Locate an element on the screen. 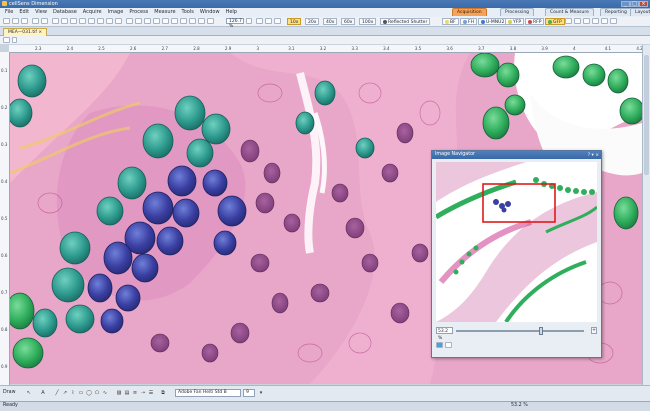  navigator-header-buttons: ? ▾ × is located at coordinates (593, 156).